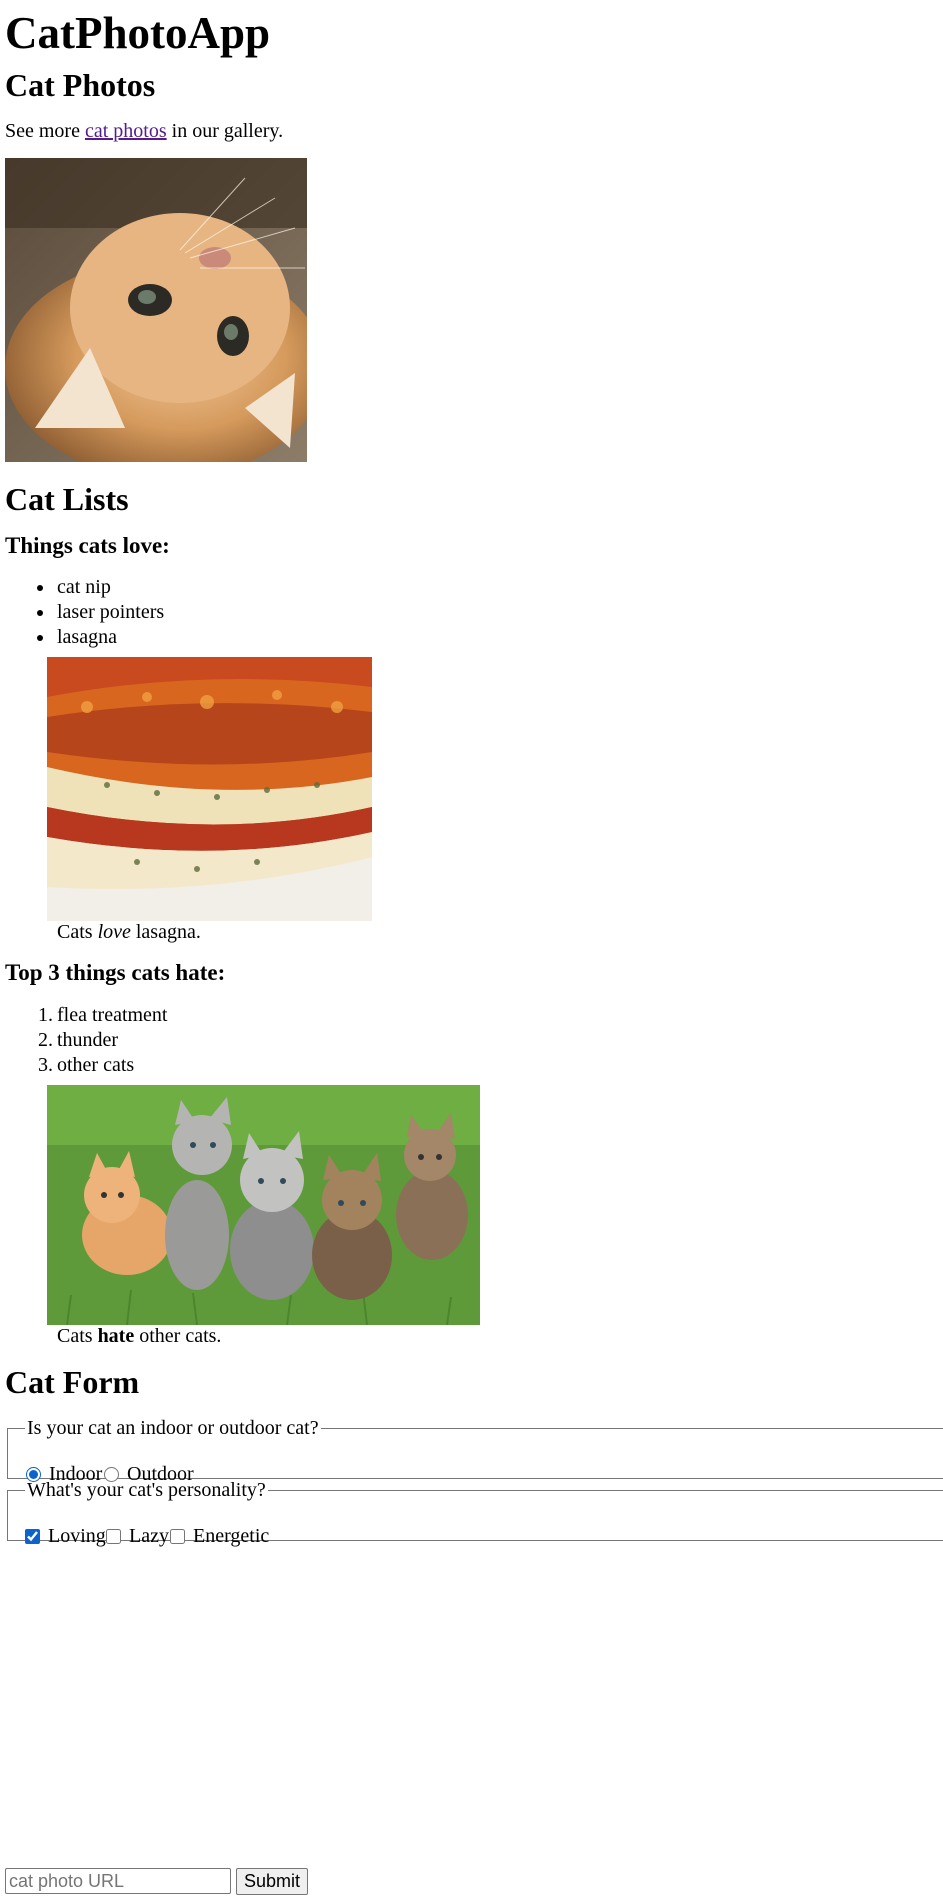 The height and width of the screenshot is (1902, 943). I want to click on list-item-text: flea treatment, so click(112, 1015).